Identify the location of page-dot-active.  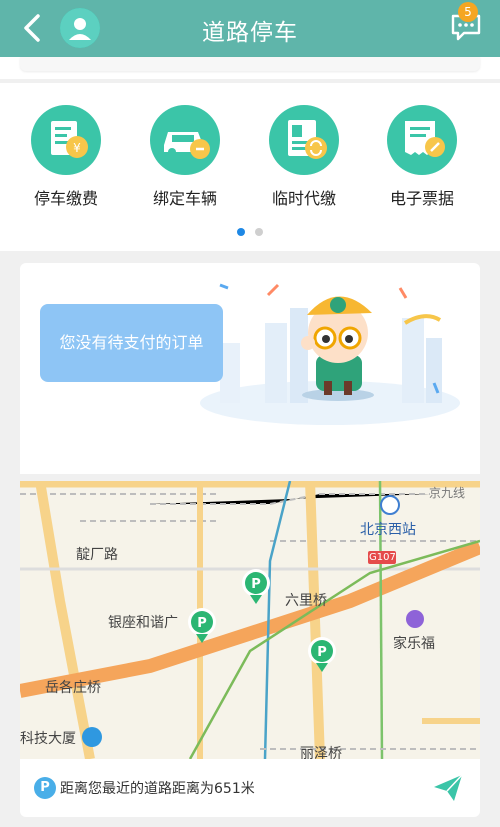
(241, 232).